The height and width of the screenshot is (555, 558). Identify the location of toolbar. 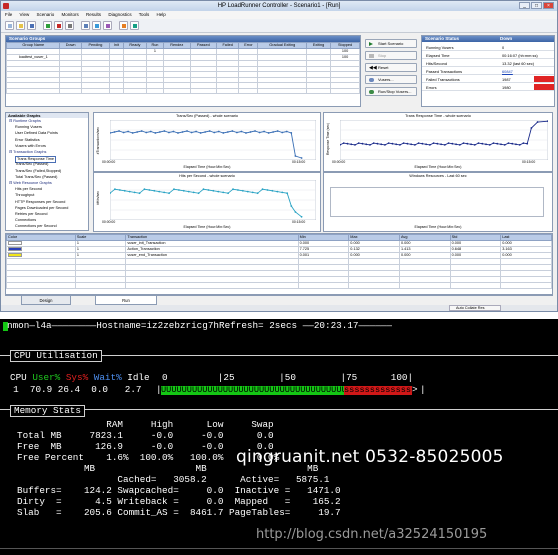
(279, 26).